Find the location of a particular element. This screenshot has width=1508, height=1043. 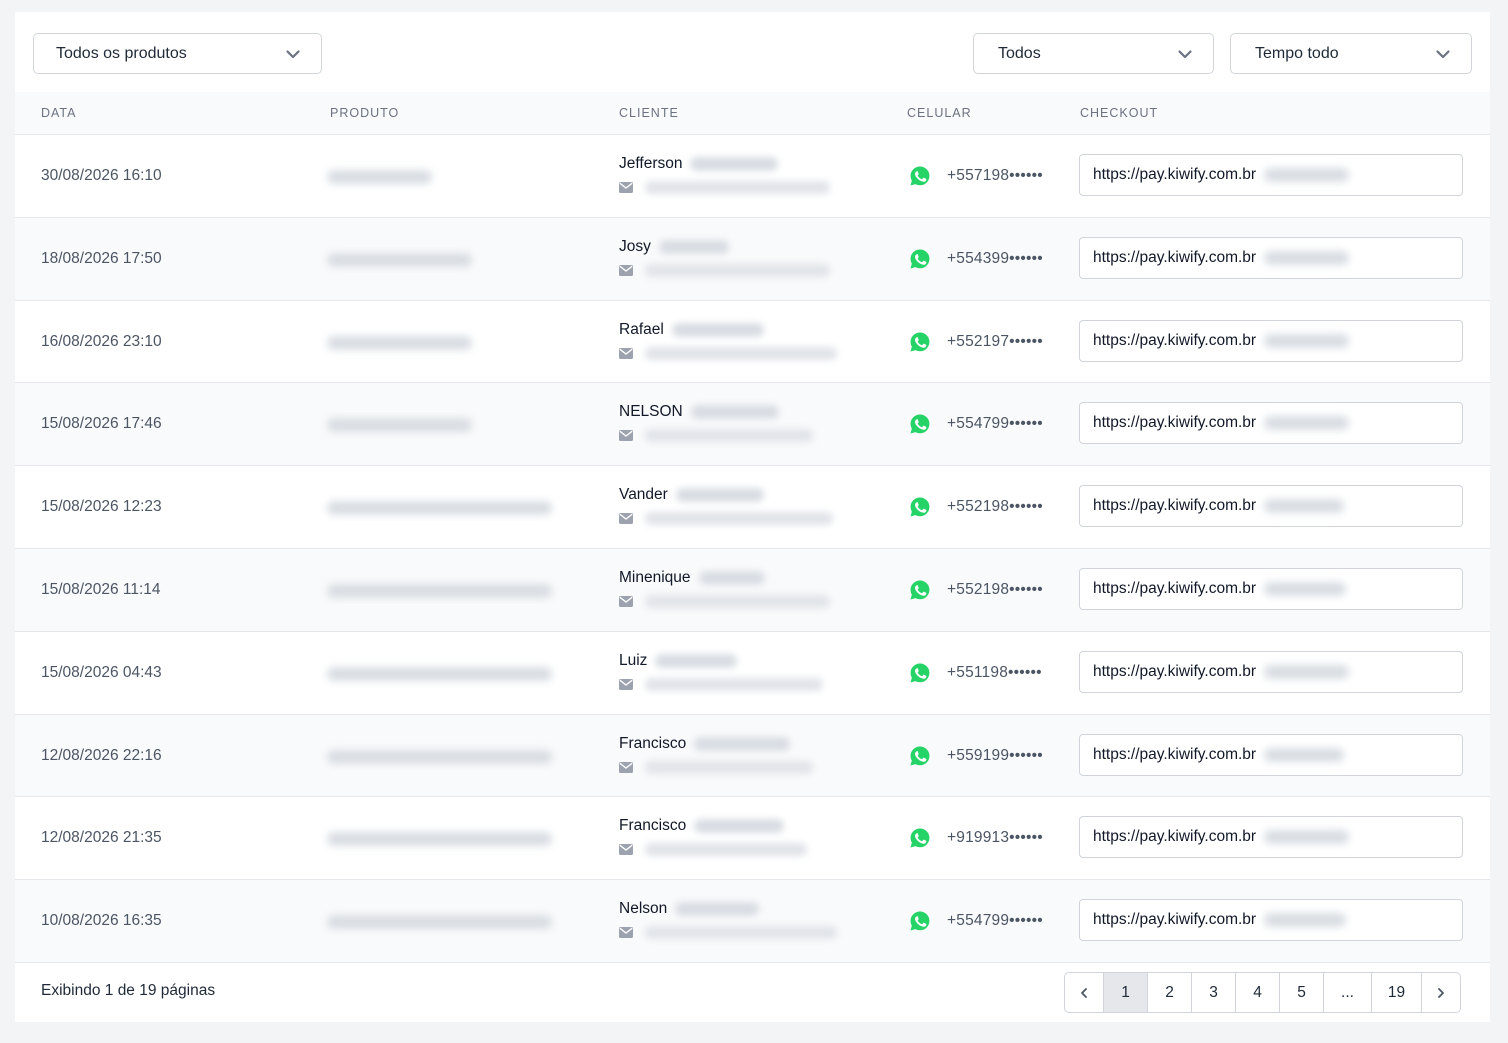

client-name: Jefferson is located at coordinates (699, 164).